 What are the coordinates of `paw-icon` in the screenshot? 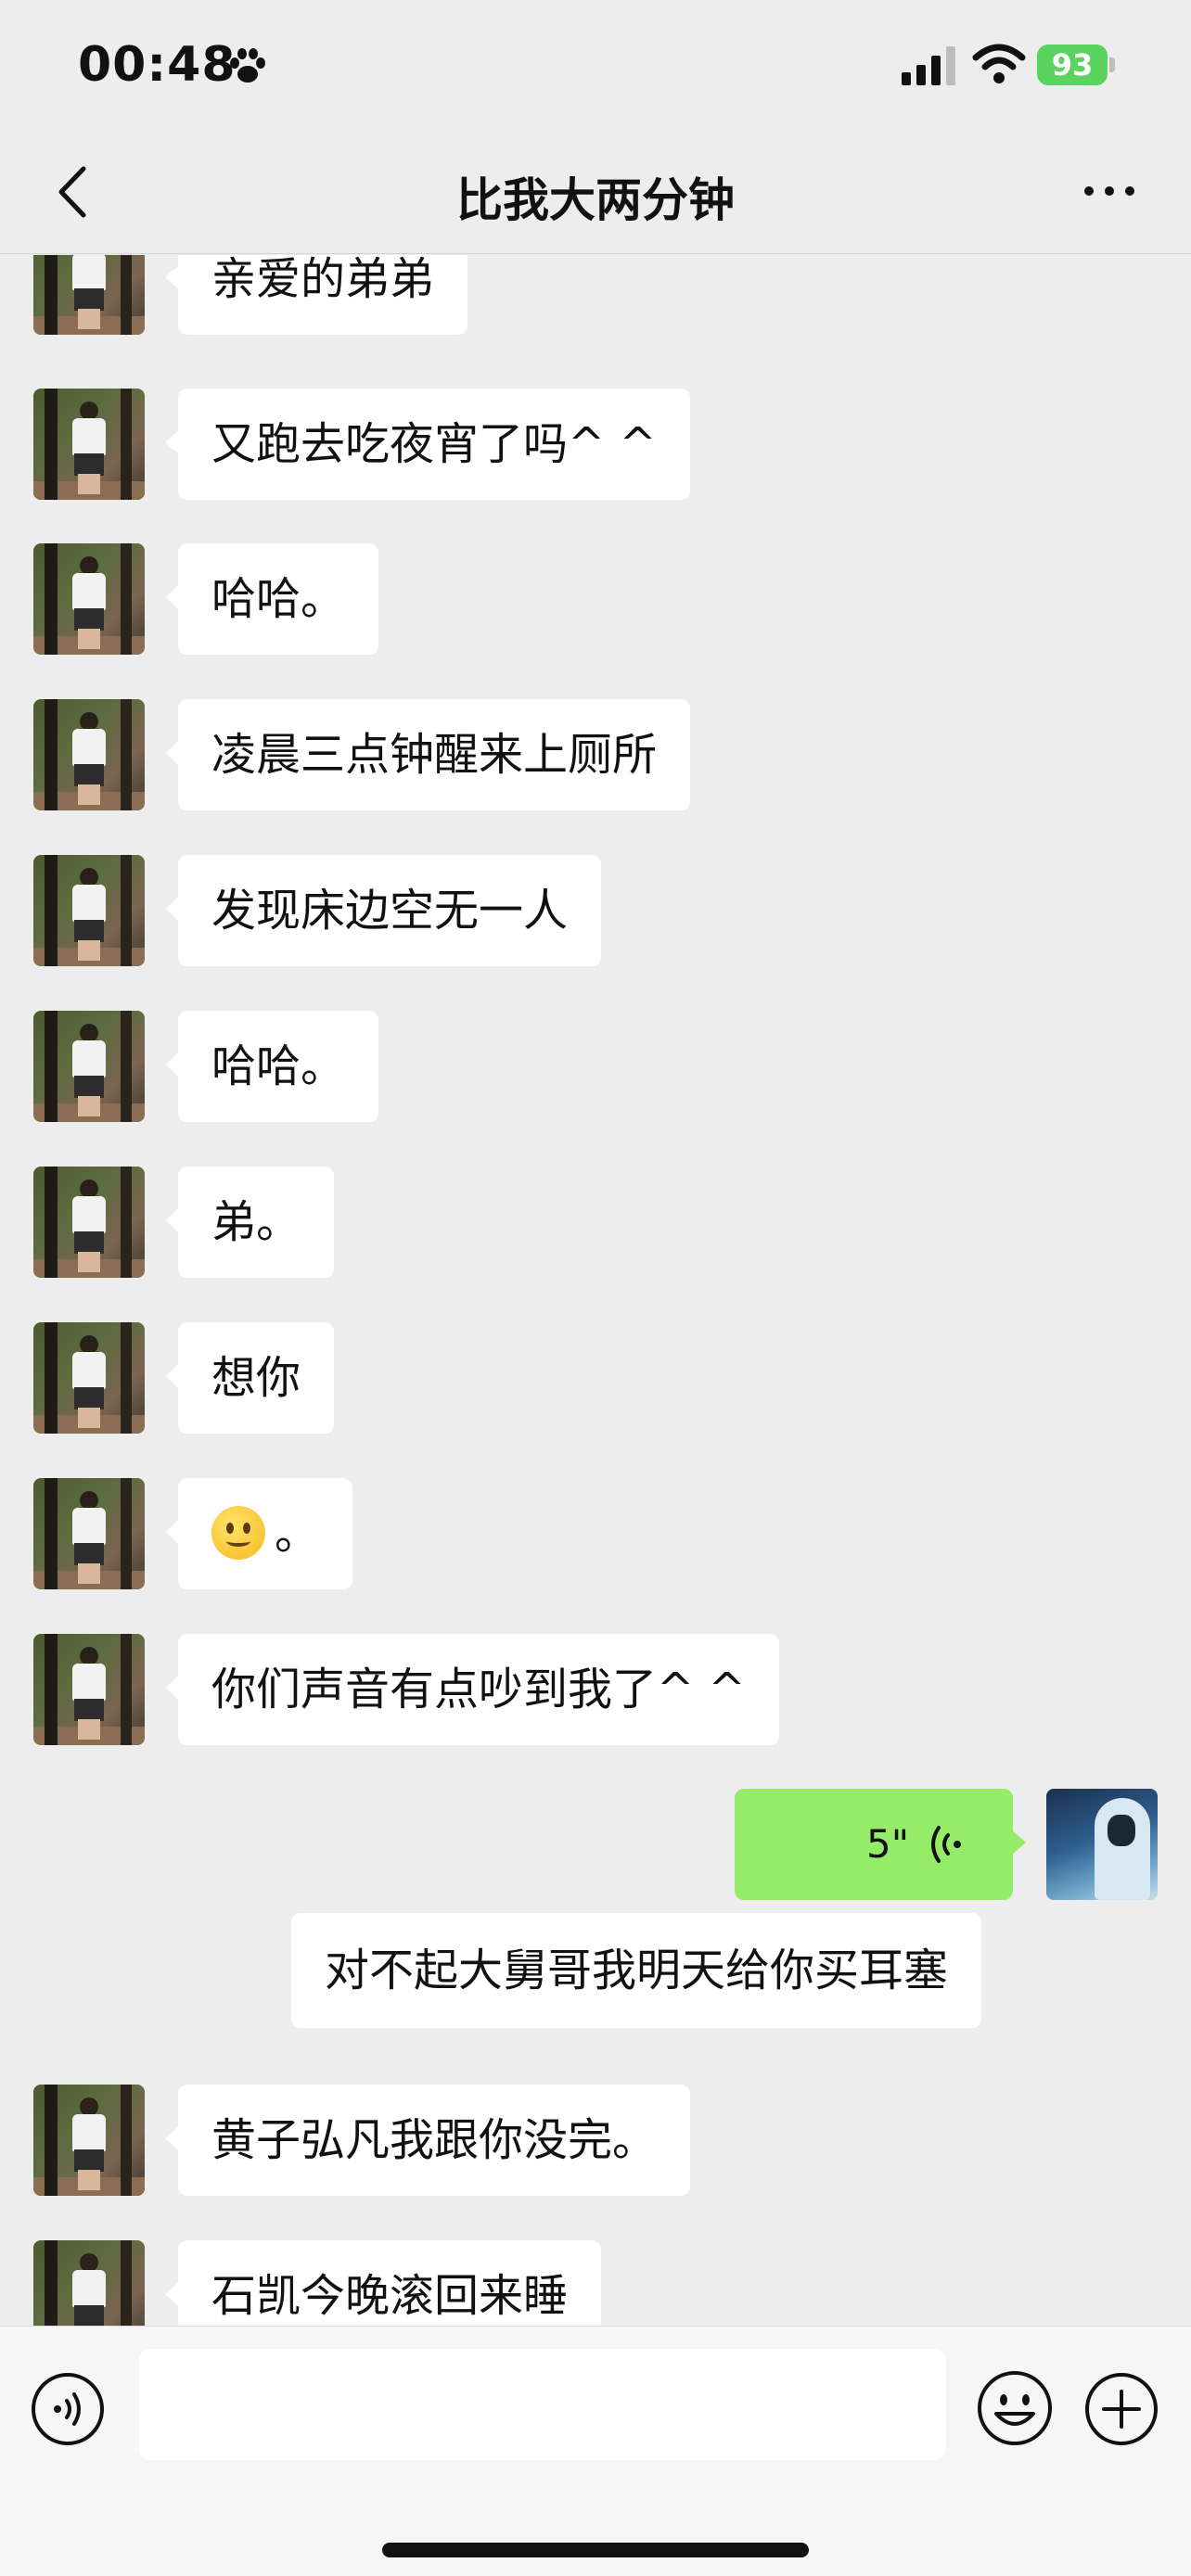 It's located at (248, 66).